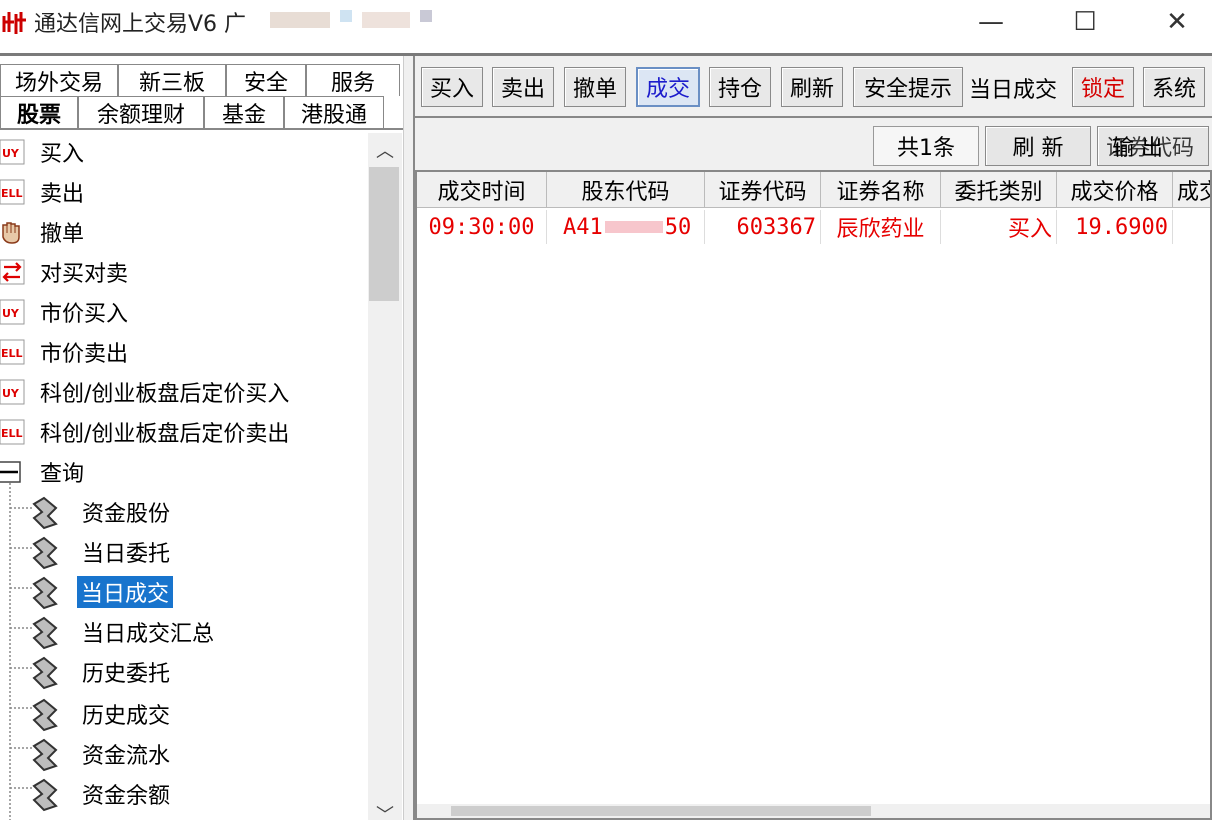 Image resolution: width=1212 pixels, height=820 pixels. What do you see at coordinates (668, 87) in the screenshot?
I see `deal-button: 成交` at bounding box center [668, 87].